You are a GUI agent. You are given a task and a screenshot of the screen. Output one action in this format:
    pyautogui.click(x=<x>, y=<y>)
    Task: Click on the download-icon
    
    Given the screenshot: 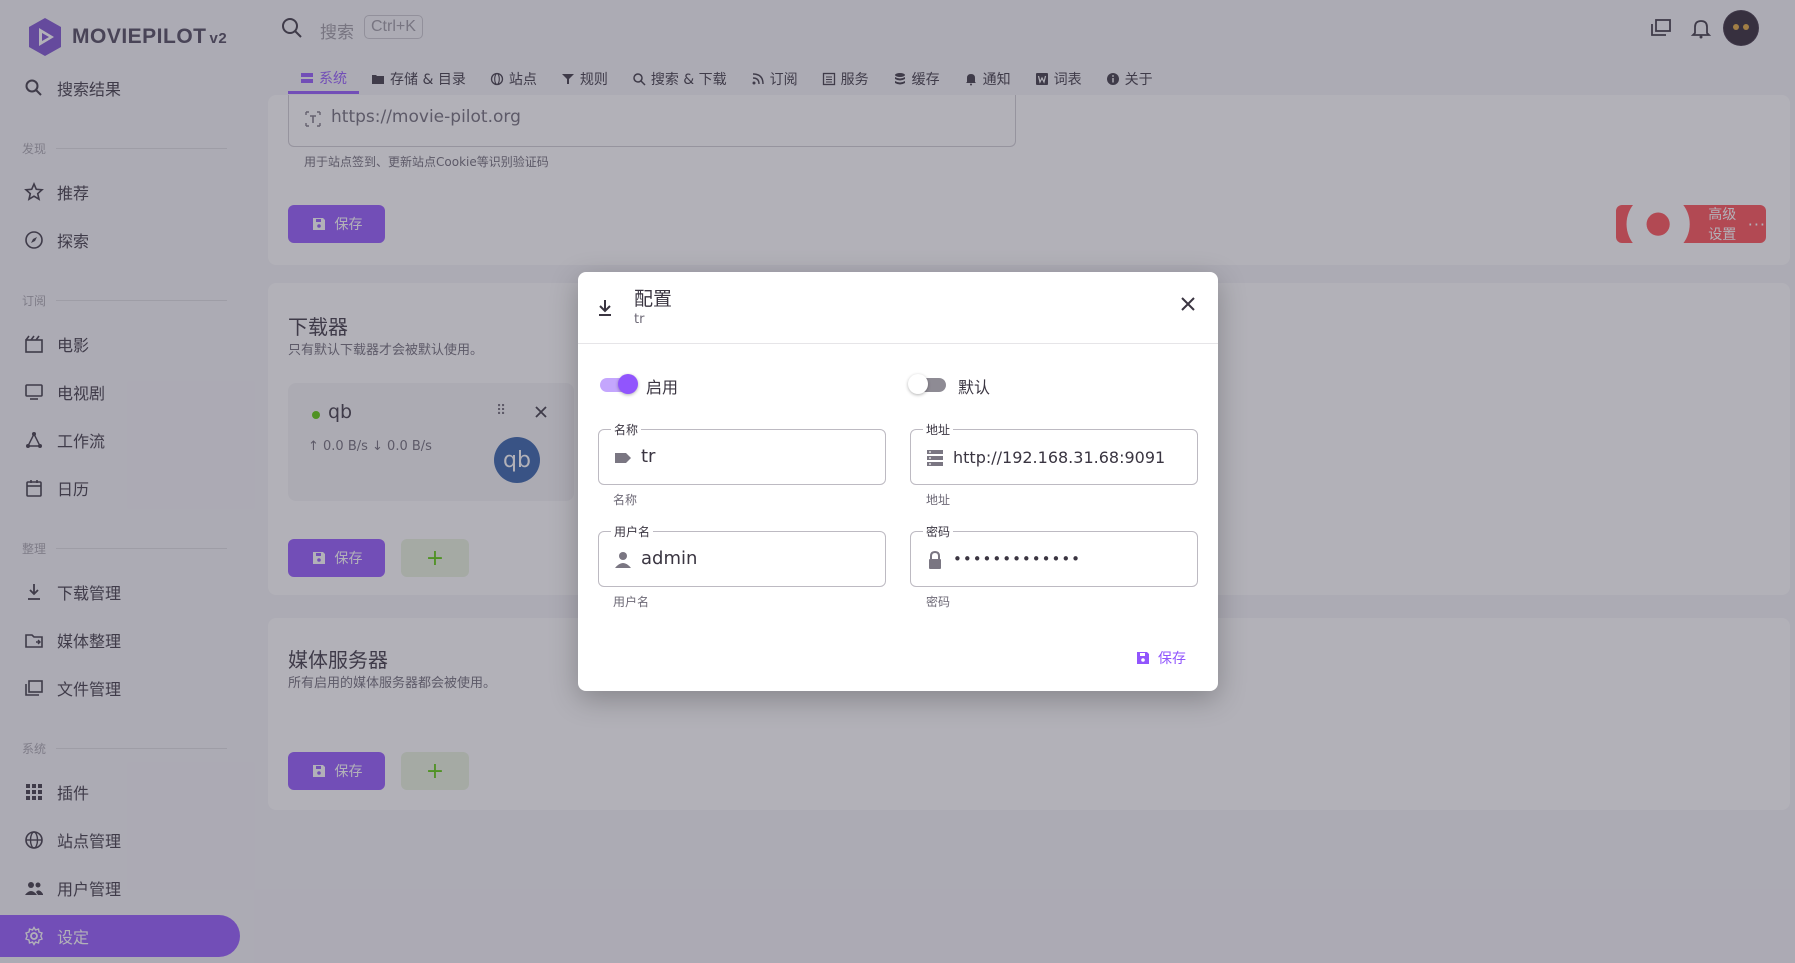 What is the action you would take?
    pyautogui.click(x=605, y=308)
    